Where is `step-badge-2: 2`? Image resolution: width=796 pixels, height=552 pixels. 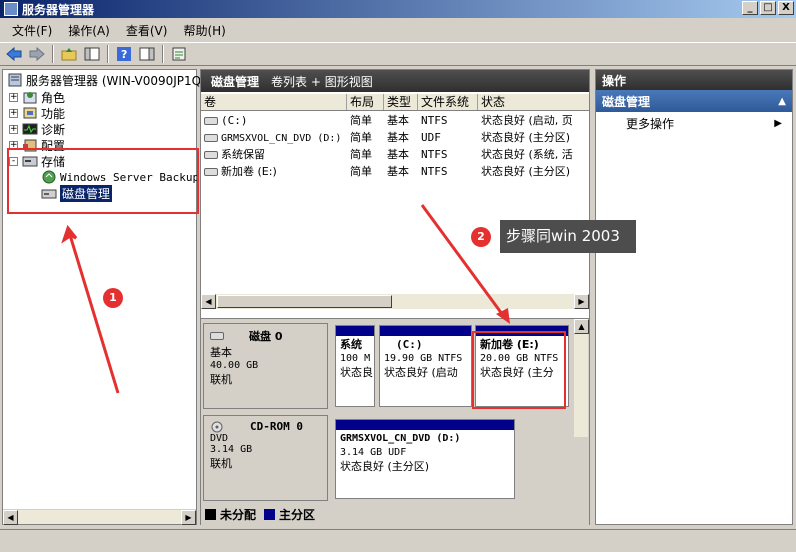 step-badge-2: 2 is located at coordinates (481, 237).